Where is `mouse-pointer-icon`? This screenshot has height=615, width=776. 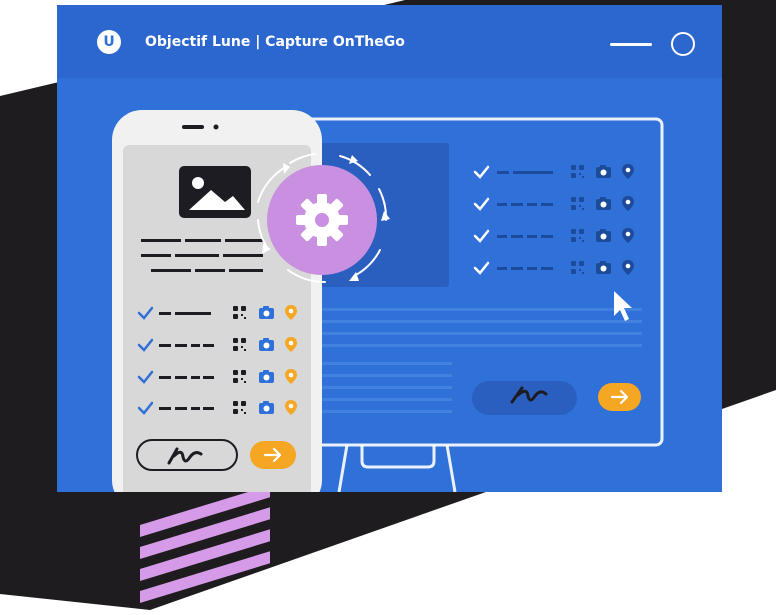
mouse-pointer-icon is located at coordinates (623, 306).